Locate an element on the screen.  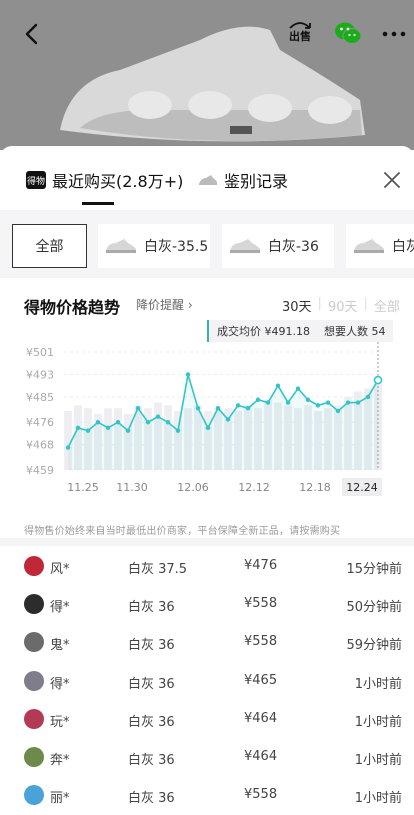
tab-authentication-label: 鉴别记录 is located at coordinates (256, 181).